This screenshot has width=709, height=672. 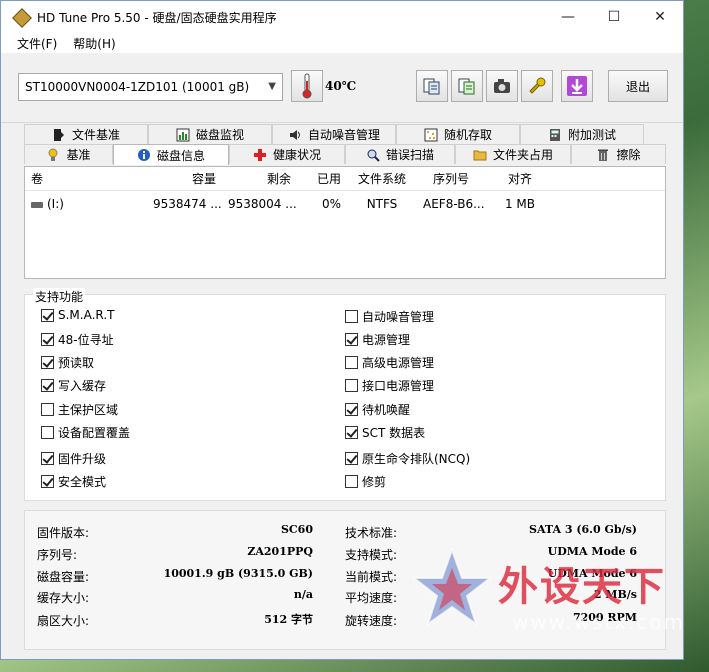 I want to click on feature-checkbox: 48-位寻址, so click(x=77, y=339).